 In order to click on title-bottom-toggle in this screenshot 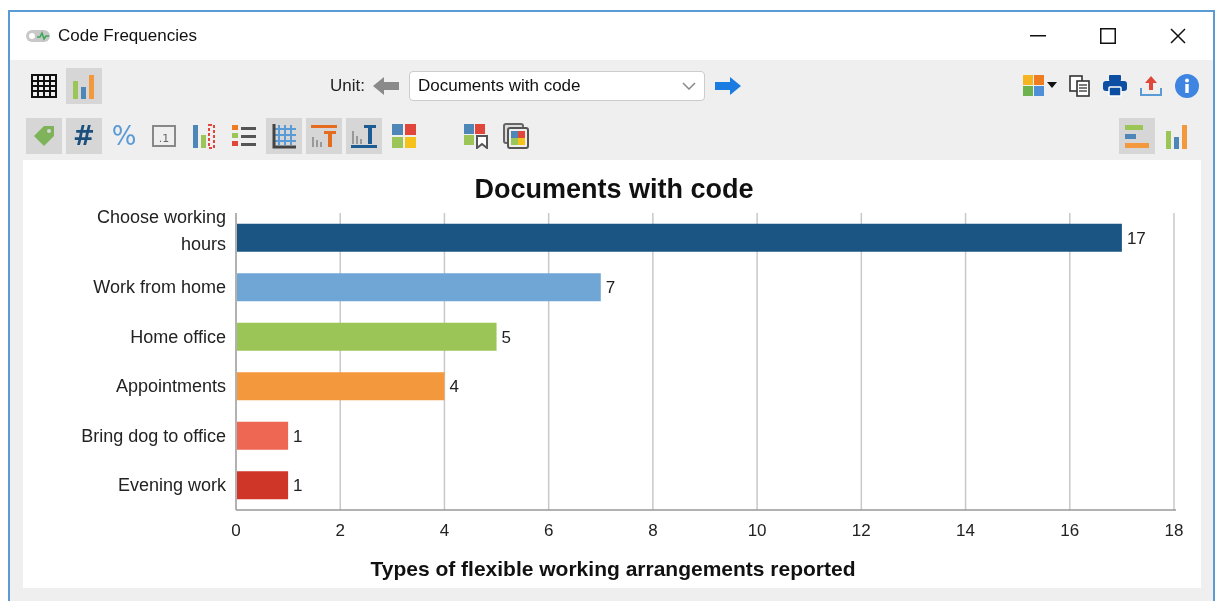, I will do `click(364, 136)`.